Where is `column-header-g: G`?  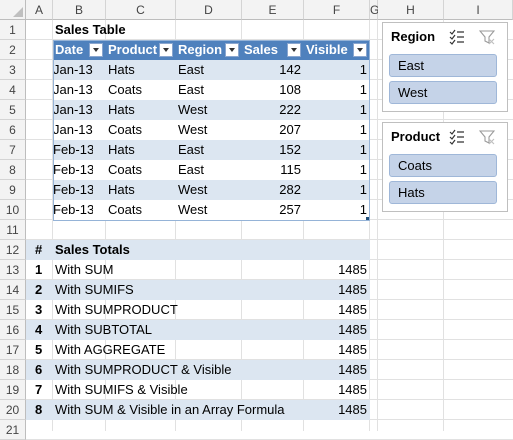 column-header-g: G is located at coordinates (374, 10).